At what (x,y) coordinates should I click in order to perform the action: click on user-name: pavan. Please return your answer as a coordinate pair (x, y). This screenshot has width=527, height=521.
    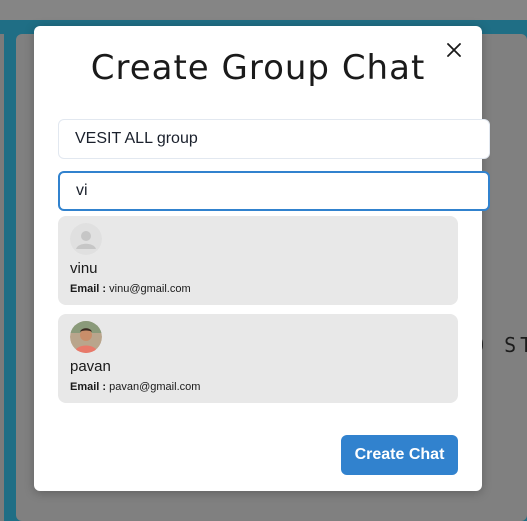
    Looking at the image, I should click on (90, 366).